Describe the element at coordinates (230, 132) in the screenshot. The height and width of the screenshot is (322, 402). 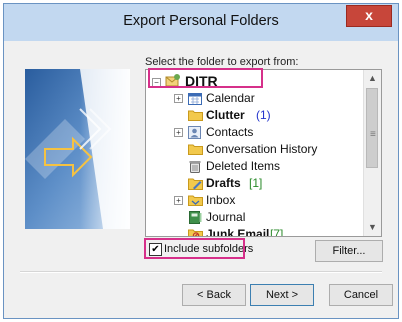
I see `tree-item-label: Contacts` at that location.